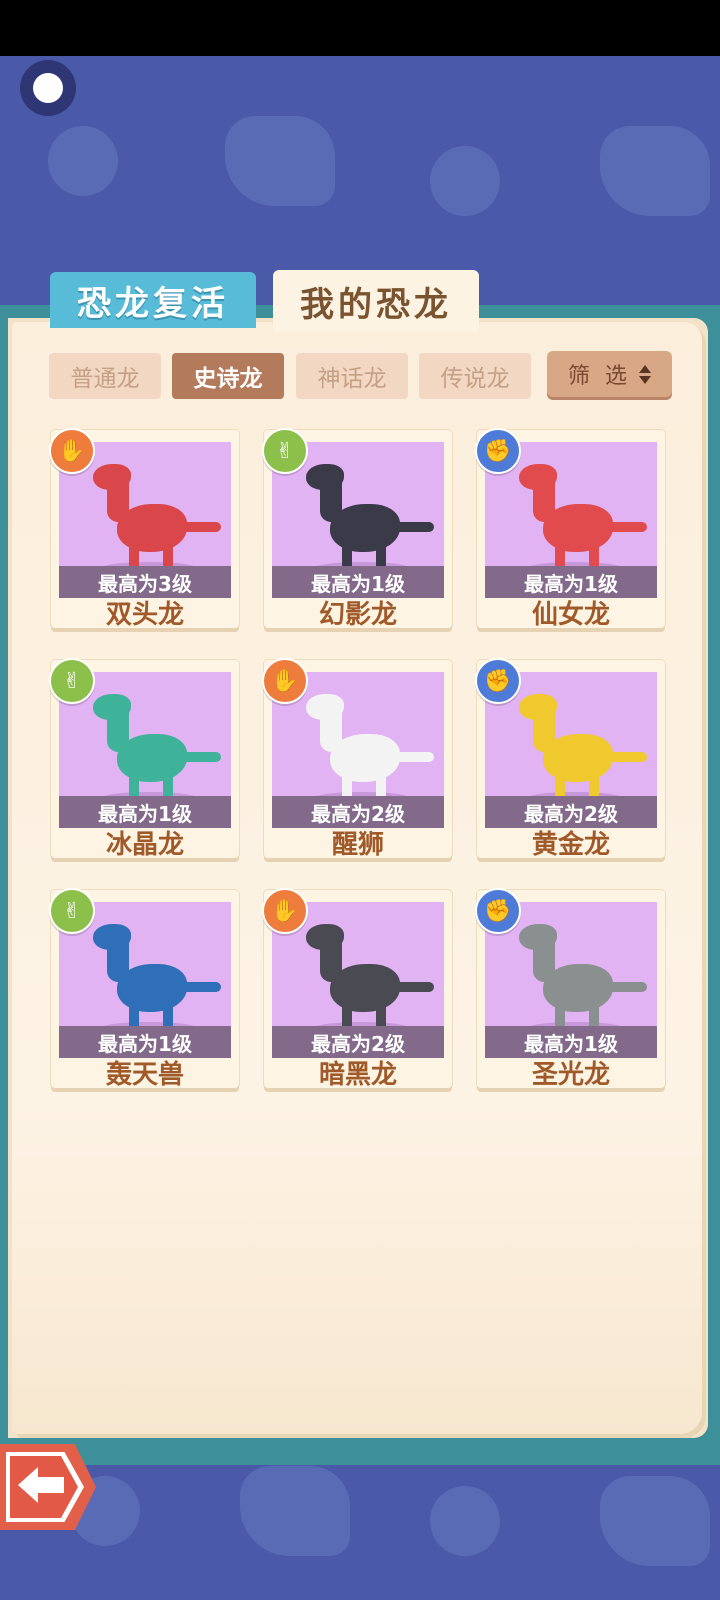  Describe the element at coordinates (570, 615) in the screenshot. I see `dino-name: 仙女龙` at that location.